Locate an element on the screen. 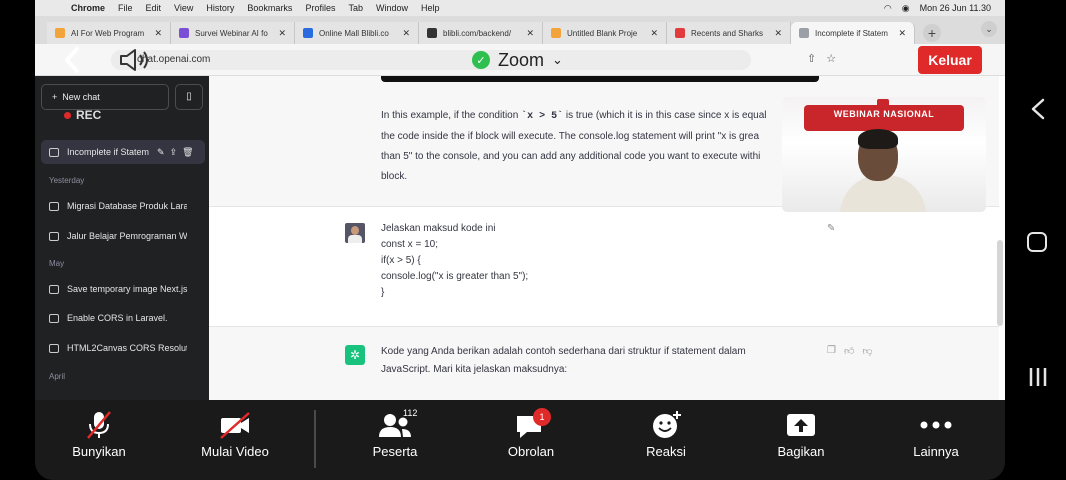  menu-bookmarks: Bookmarks is located at coordinates (269, 8).